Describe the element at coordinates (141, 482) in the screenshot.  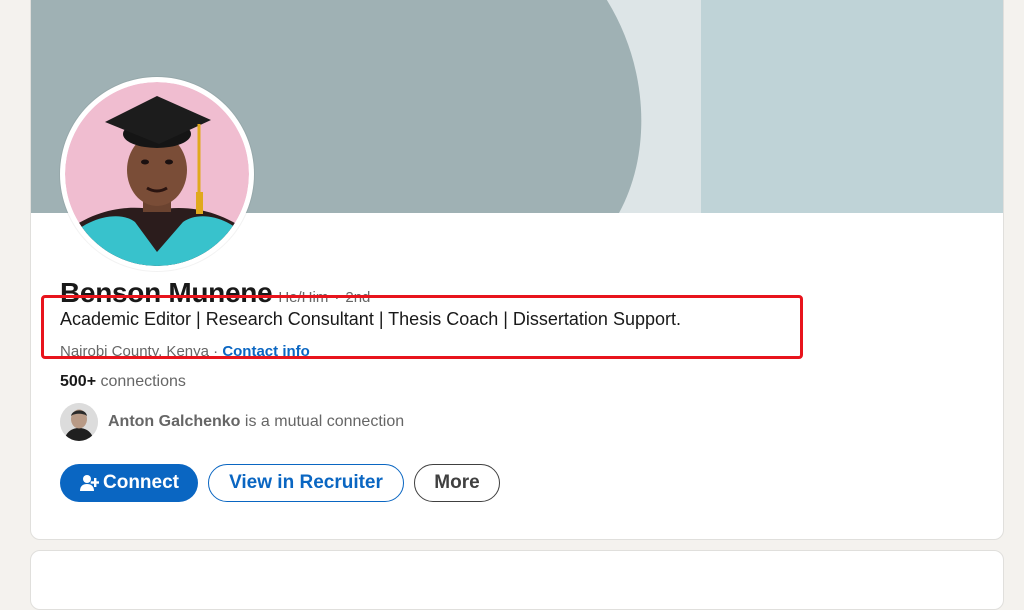
I see `connect-button-label: Connect` at that location.